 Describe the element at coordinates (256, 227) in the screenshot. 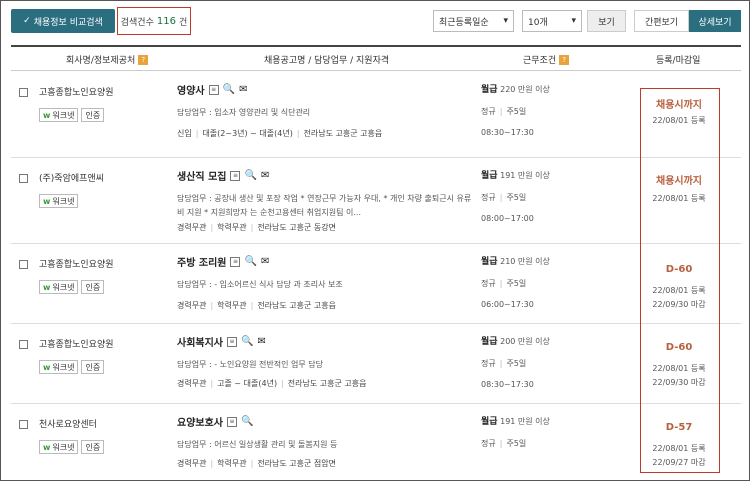

I see `job-qualifications: 경력무관 | 학력무관 | 전라남도 고흥군 동강면` at that location.